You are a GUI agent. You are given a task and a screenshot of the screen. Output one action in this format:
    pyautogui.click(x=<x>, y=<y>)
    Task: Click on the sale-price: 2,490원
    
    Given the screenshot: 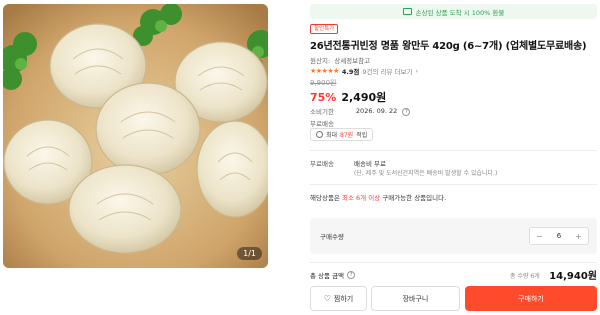 What is the action you would take?
    pyautogui.click(x=364, y=97)
    